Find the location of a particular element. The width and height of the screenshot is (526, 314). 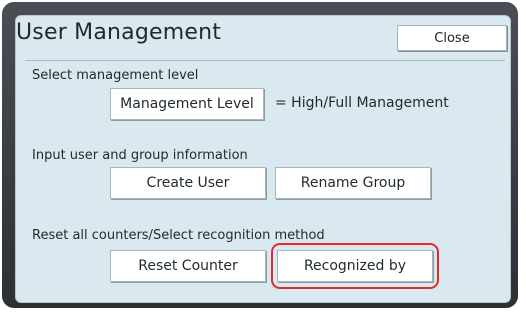

management-level-value: = High/Full Management is located at coordinates (362, 103).